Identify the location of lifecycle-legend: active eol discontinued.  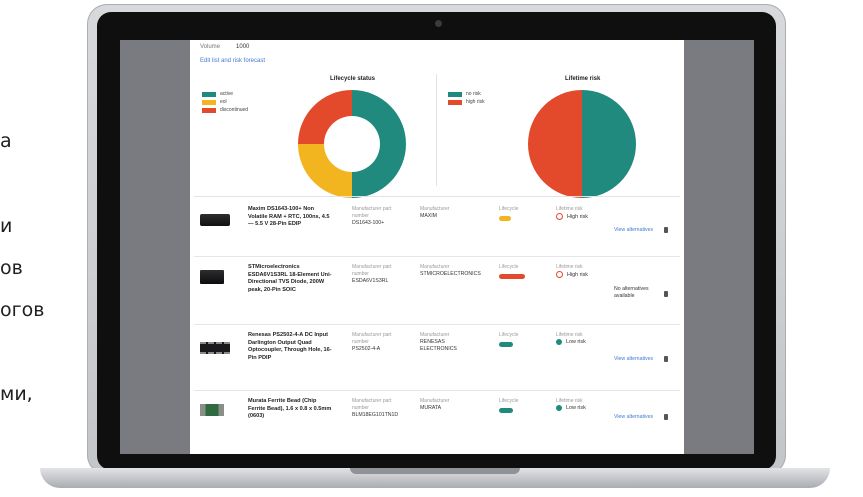
(225, 102).